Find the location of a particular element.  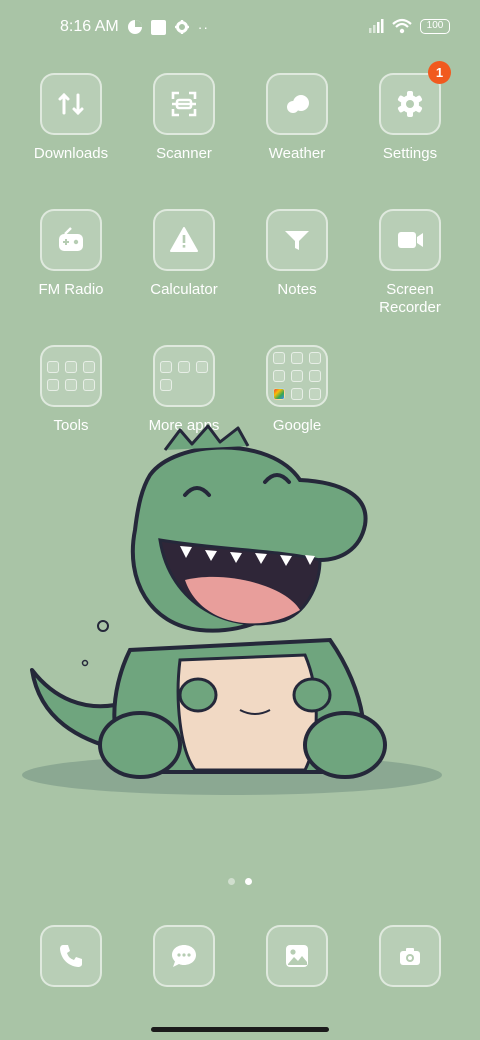

status-time: 8:16 AM is located at coordinates (89, 26).